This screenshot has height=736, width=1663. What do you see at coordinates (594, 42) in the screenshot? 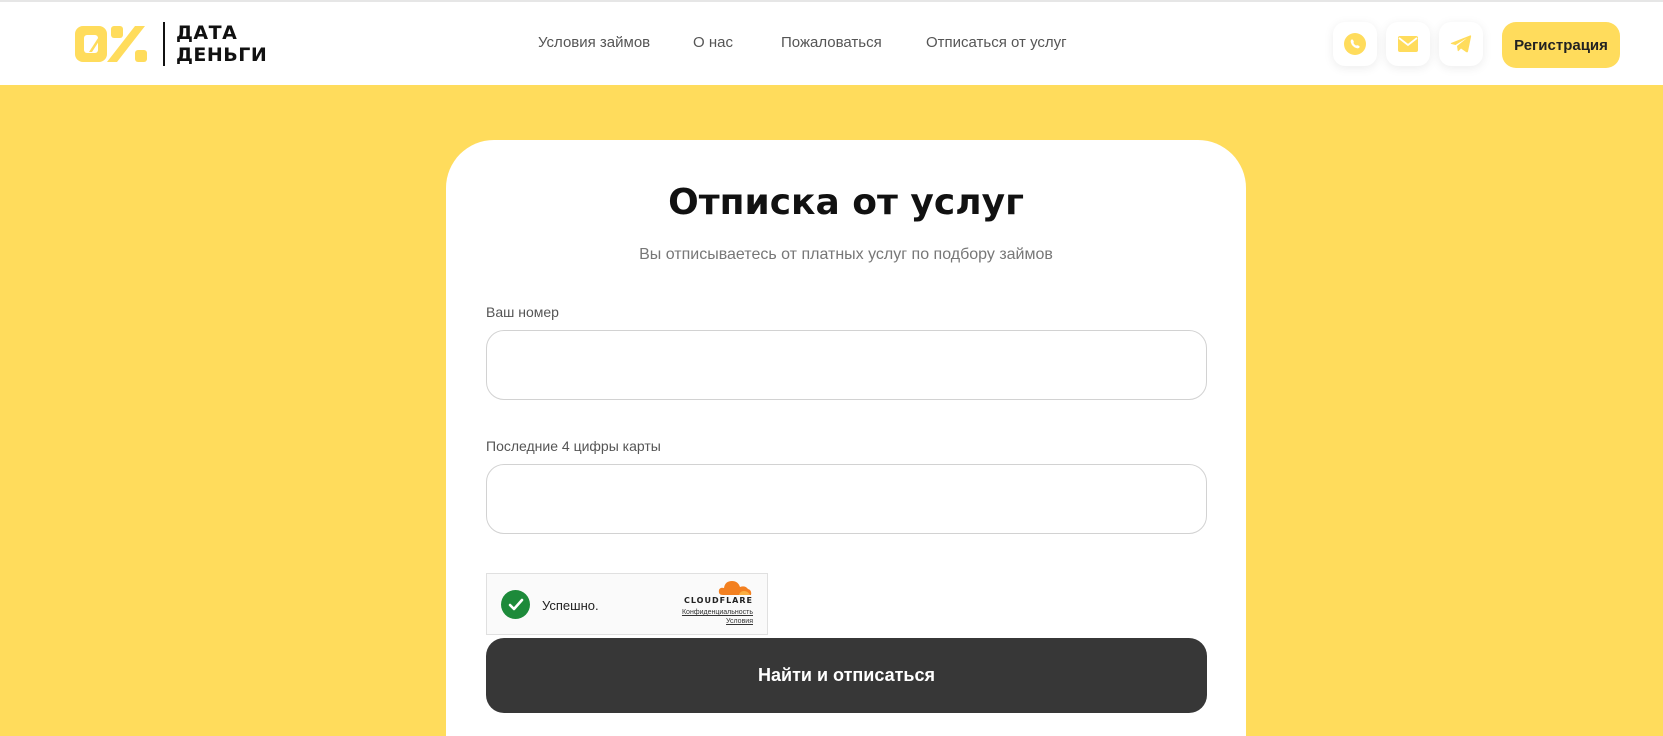
I see `nav-item-loan-terms: Условия займов` at bounding box center [594, 42].